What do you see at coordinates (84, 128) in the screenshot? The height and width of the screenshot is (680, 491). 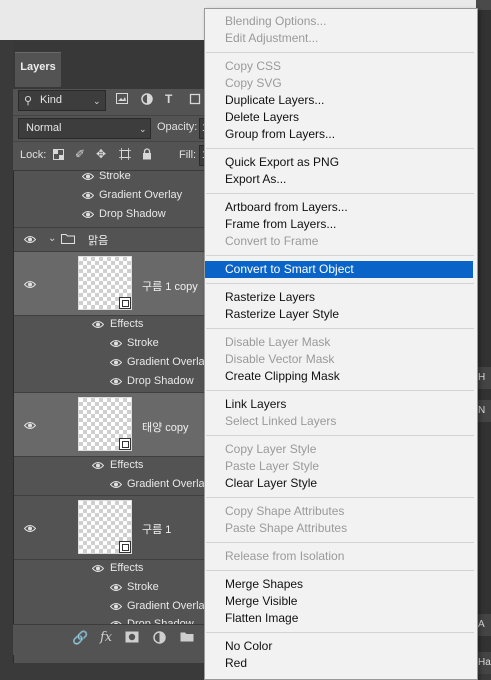 I see `blend-mode-select: Normal ⌄` at bounding box center [84, 128].